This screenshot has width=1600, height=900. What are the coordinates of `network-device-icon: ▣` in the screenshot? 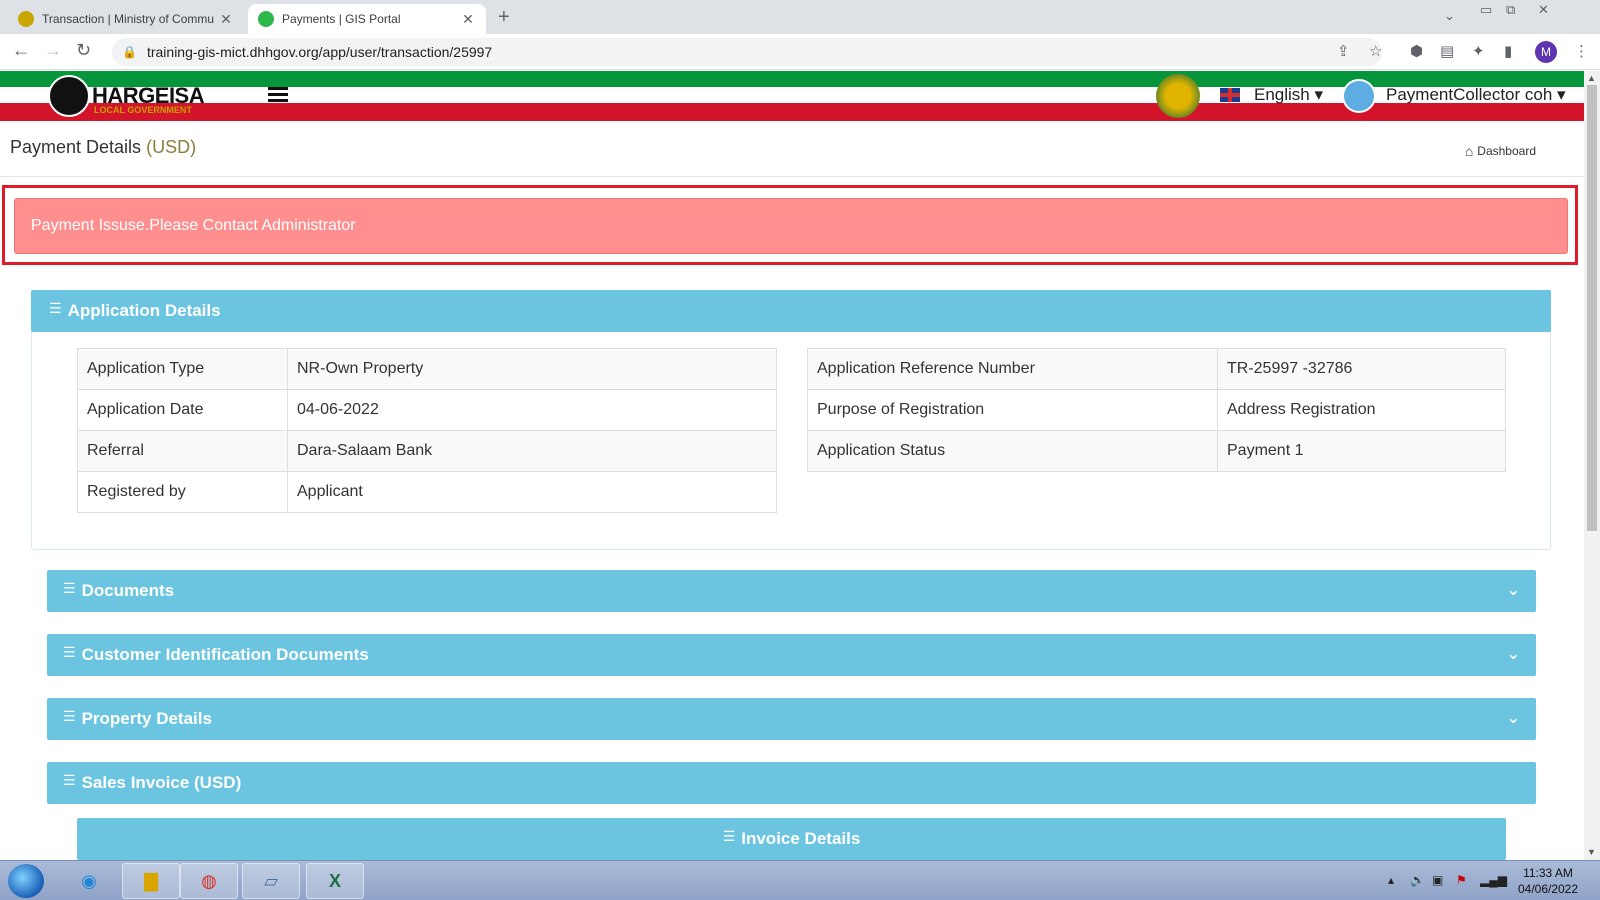 It's located at (1437, 880).